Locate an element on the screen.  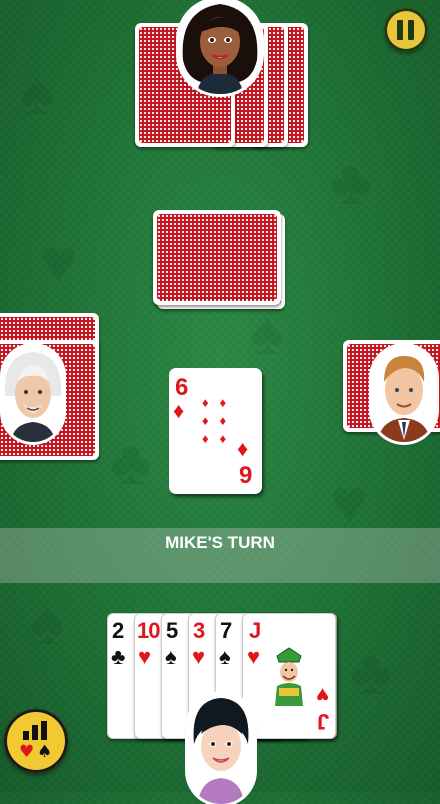
pause-button is located at coordinates (406, 30).